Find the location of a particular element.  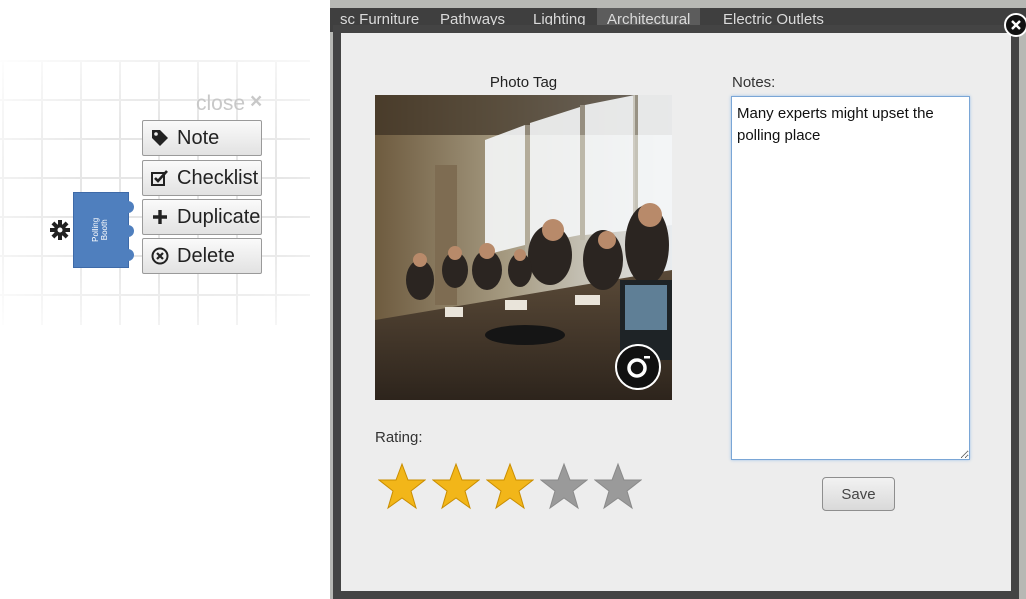

note-button: Note is located at coordinates (202, 138).